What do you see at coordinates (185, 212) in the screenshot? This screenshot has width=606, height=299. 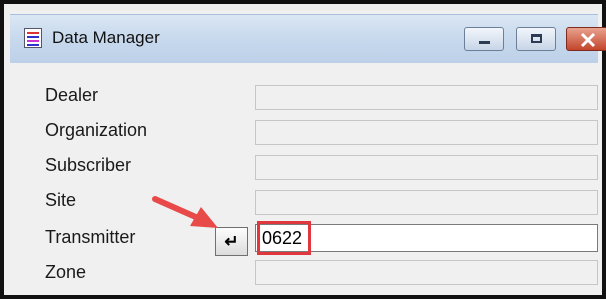 I see `red-arrow-annotation` at bounding box center [185, 212].